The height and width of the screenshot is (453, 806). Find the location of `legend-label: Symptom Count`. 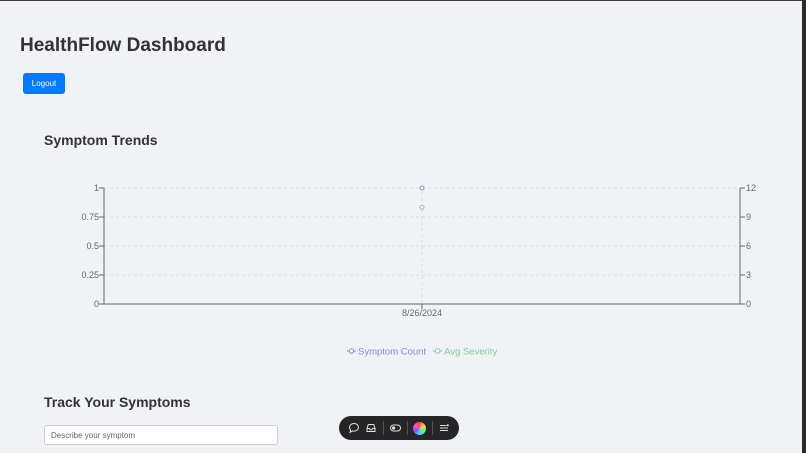

legend-label: Symptom Count is located at coordinates (392, 352).